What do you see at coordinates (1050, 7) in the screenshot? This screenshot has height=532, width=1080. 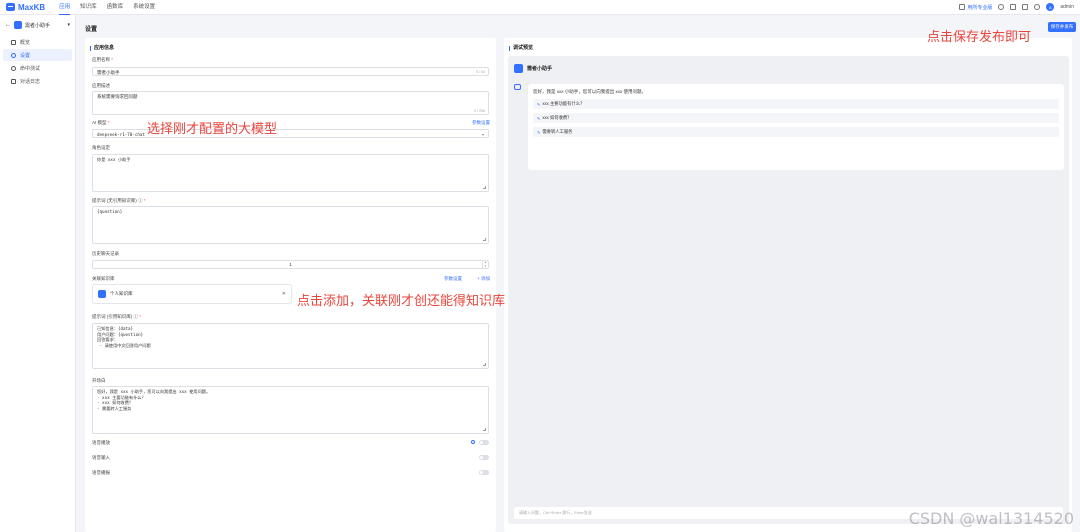 I see `user-avatar: A` at bounding box center [1050, 7].